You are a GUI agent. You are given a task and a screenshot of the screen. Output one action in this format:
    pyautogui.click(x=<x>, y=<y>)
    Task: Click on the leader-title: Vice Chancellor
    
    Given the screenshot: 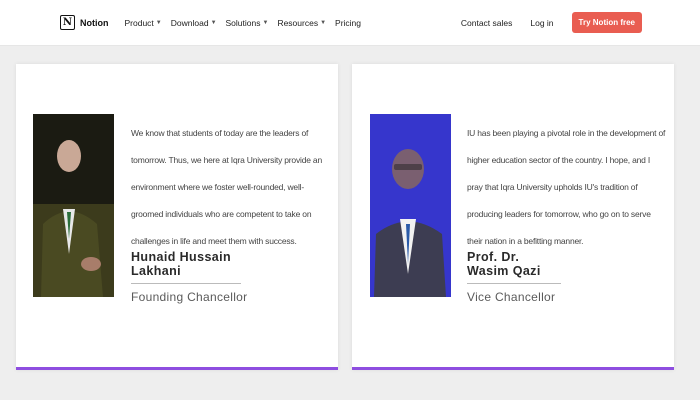 What is the action you would take?
    pyautogui.click(x=511, y=297)
    